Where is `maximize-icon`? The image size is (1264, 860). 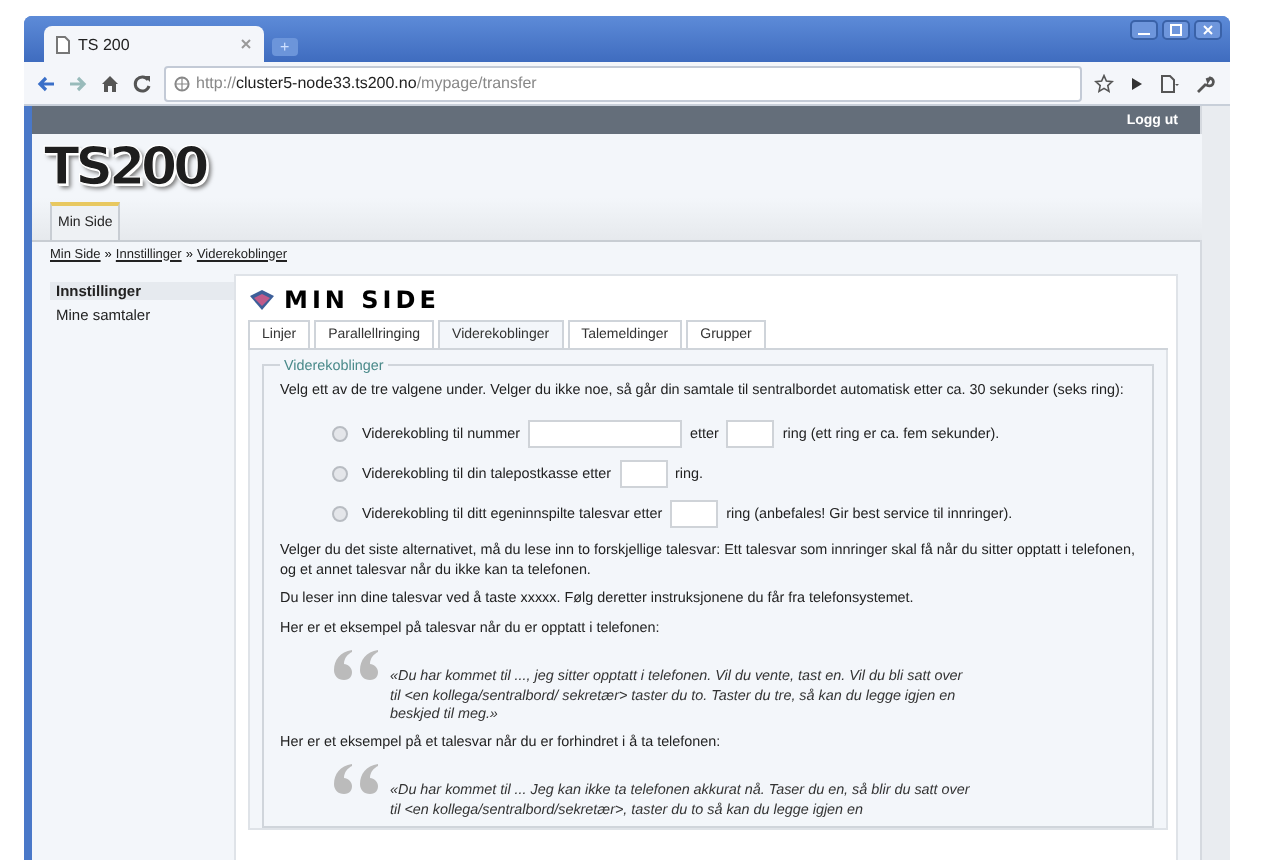
maximize-icon is located at coordinates (1176, 30).